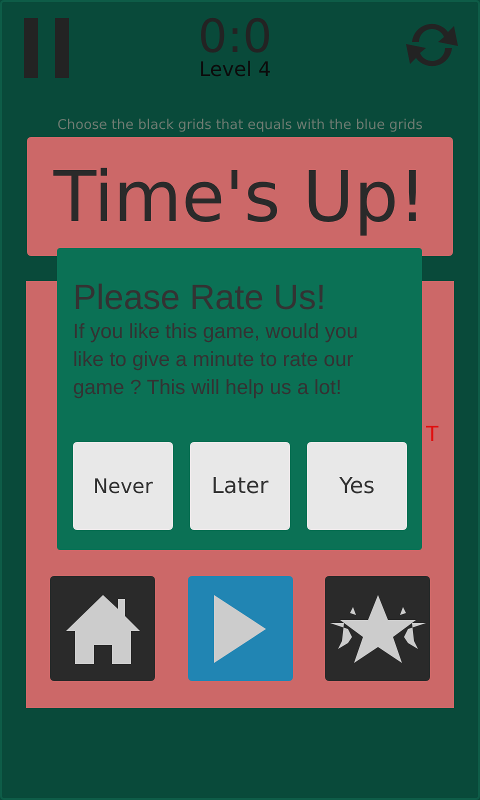 This screenshot has height=800, width=480. I want to click on house-icon, so click(103, 628).